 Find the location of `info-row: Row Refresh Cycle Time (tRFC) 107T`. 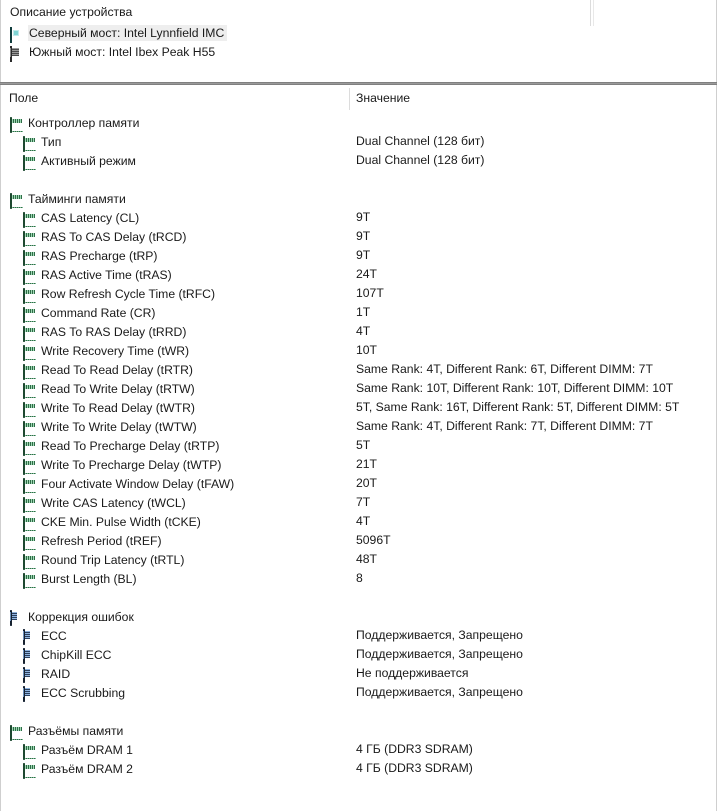

info-row: Row Refresh Cycle Time (tRFC) 107T is located at coordinates (358, 294).